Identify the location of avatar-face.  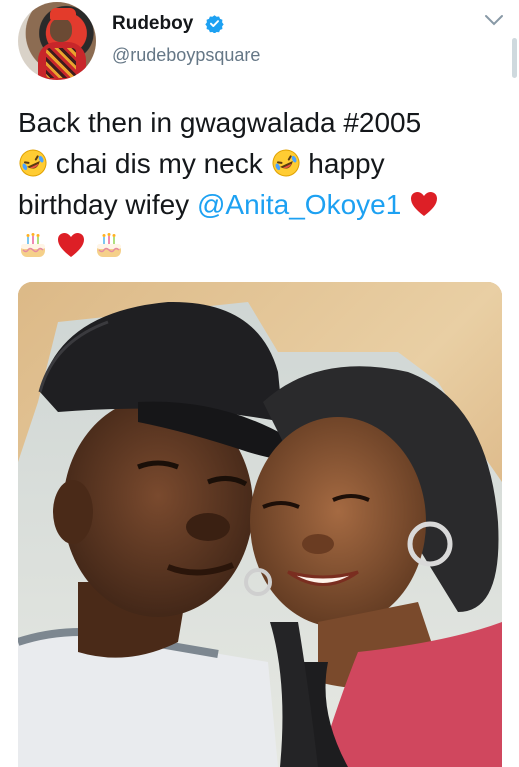
(61, 30).